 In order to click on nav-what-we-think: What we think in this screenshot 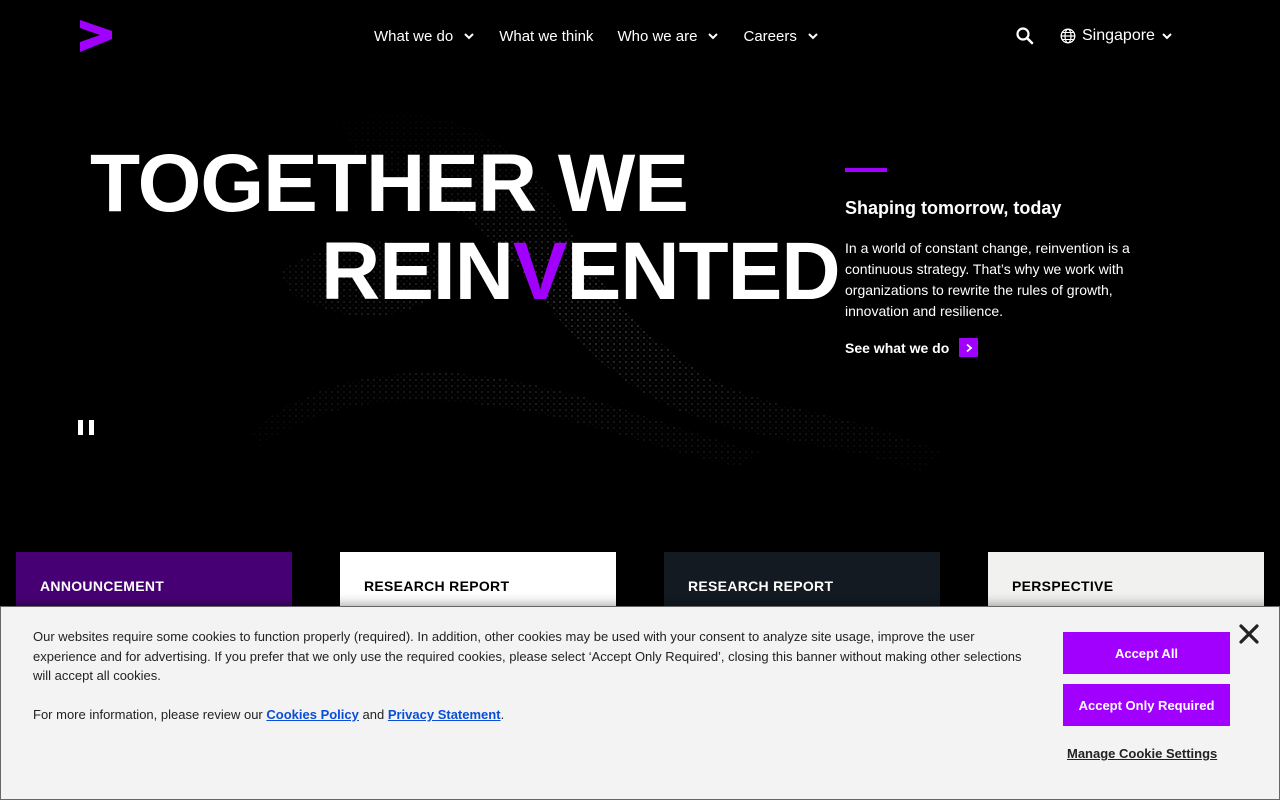, I will do `click(546, 36)`.